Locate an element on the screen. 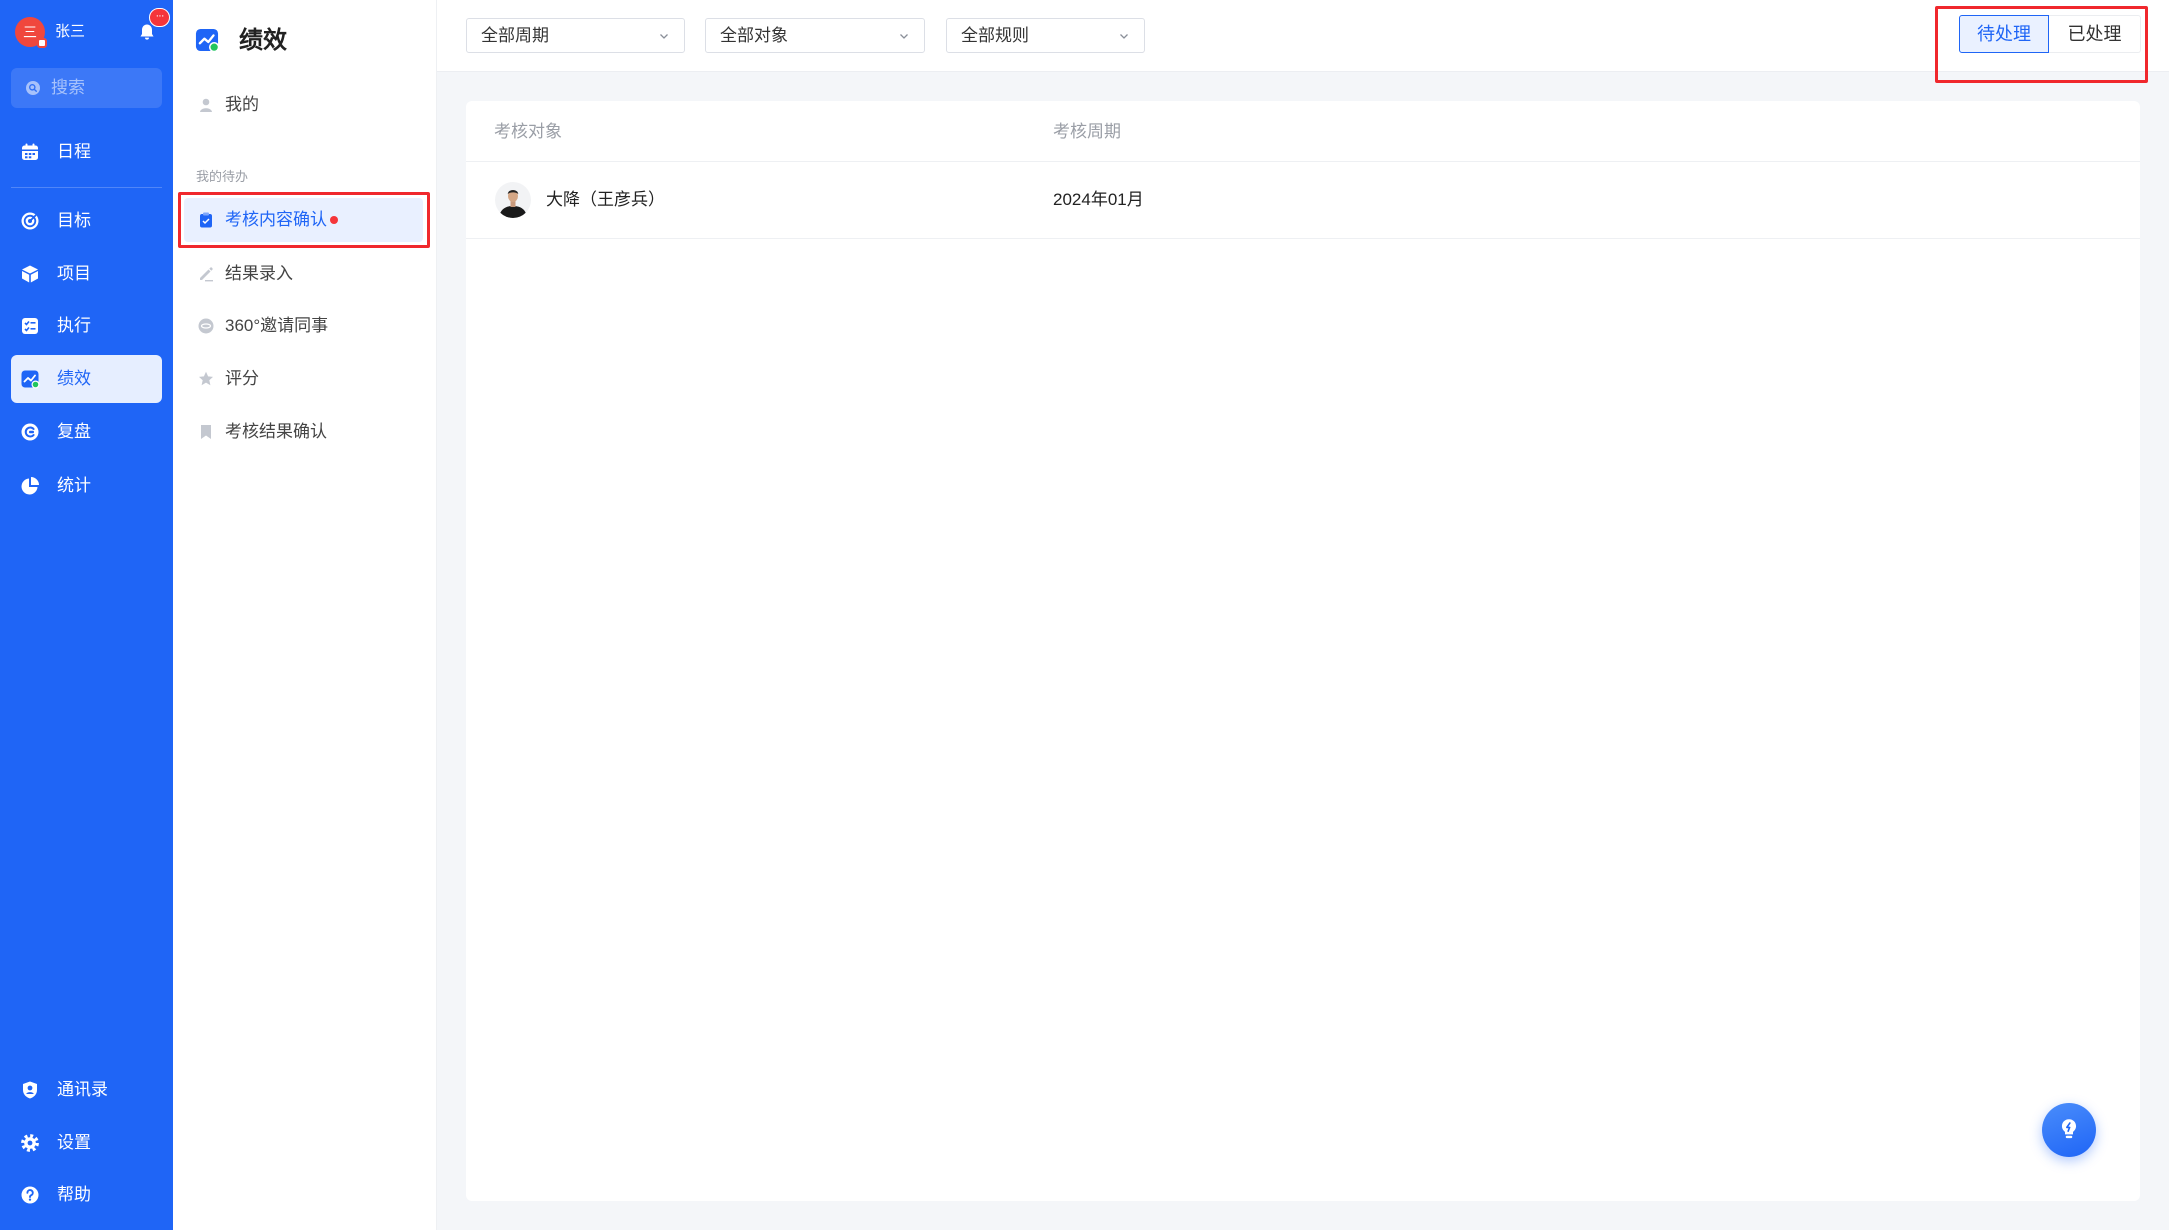  nav-item-review: 复盘 is located at coordinates (86, 432).